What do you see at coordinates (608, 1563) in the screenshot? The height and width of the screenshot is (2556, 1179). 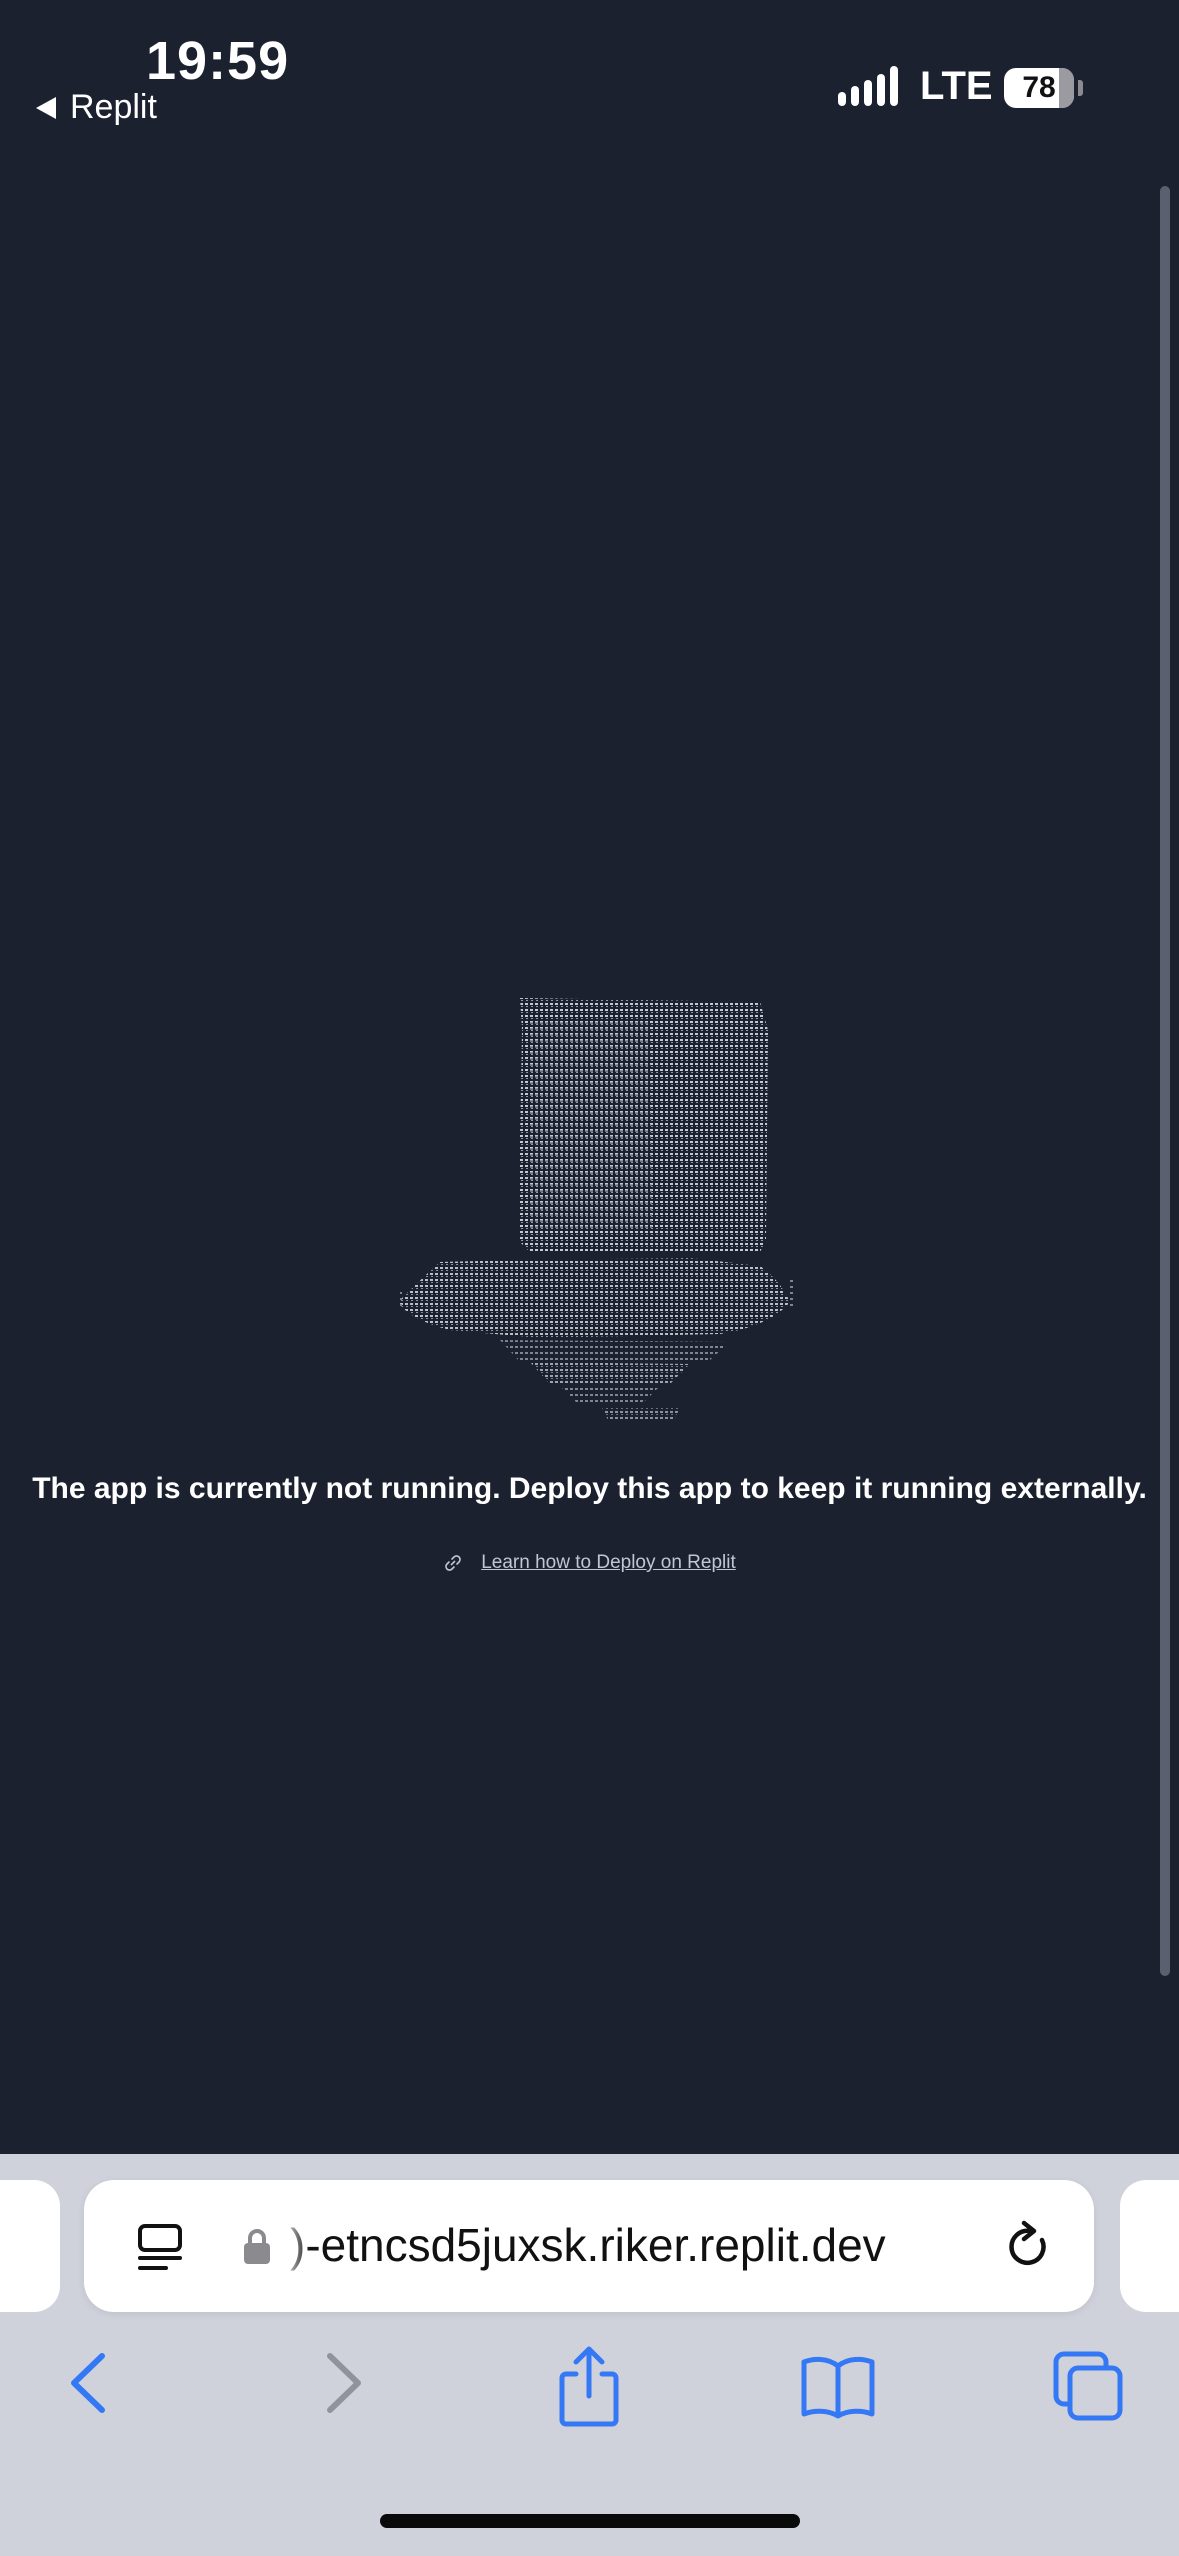 I see `learn-deploy-link-text: Learn how to Deploy on Replit` at bounding box center [608, 1563].